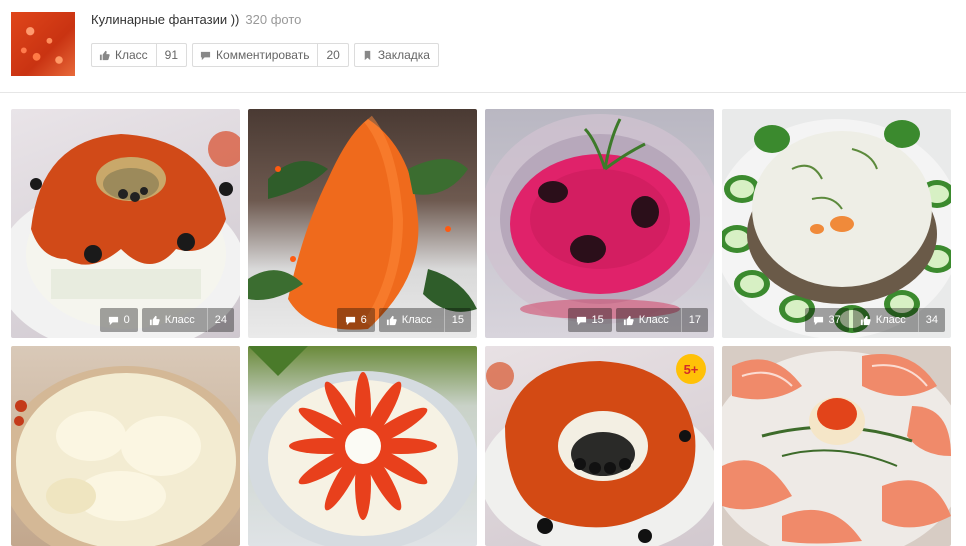 The height and width of the screenshot is (546, 966). I want to click on photo-like-count: 15, so click(457, 320).